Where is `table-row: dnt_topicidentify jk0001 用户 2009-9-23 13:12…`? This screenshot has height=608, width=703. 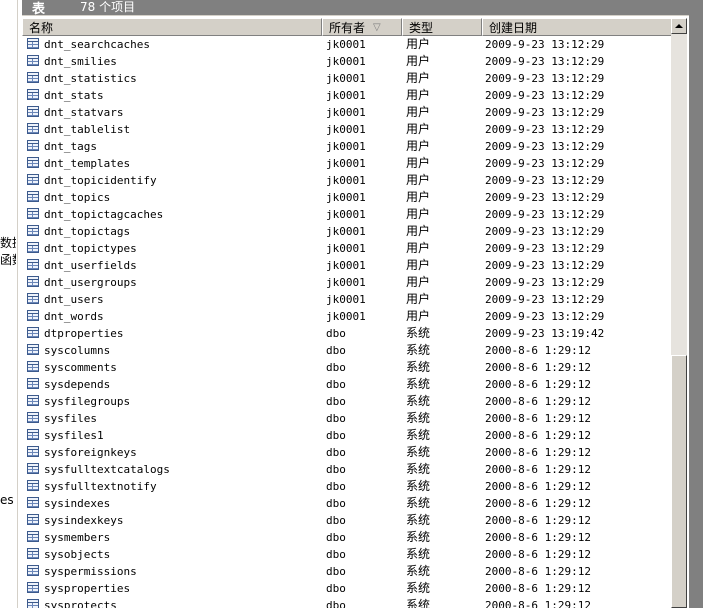
table-row: dnt_topicidentify jk0001 用户 2009-9-23 13:12… is located at coordinates (346, 180).